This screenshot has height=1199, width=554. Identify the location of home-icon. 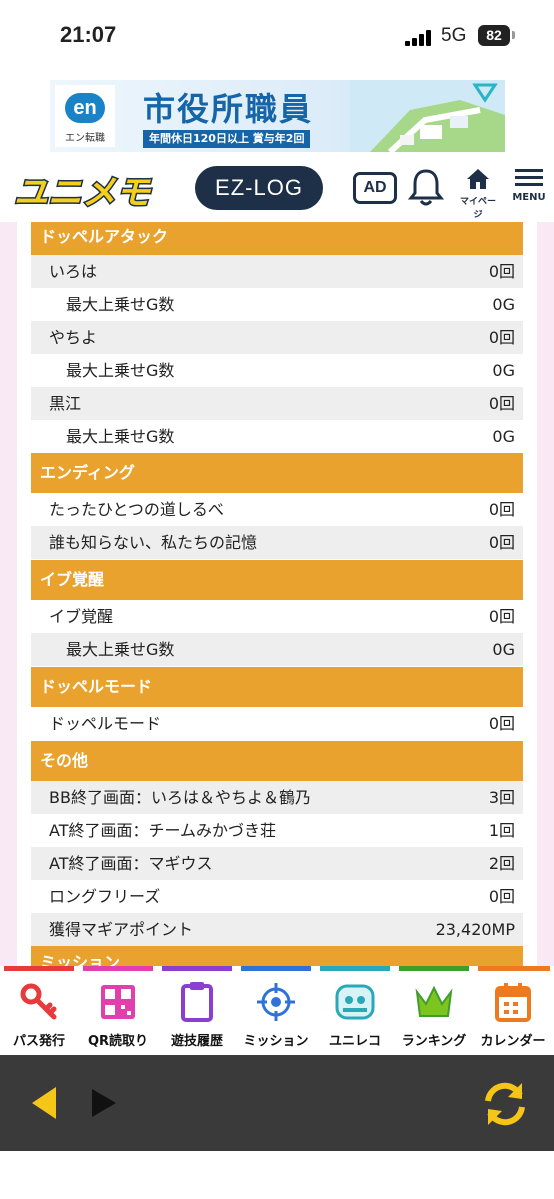
(478, 179).